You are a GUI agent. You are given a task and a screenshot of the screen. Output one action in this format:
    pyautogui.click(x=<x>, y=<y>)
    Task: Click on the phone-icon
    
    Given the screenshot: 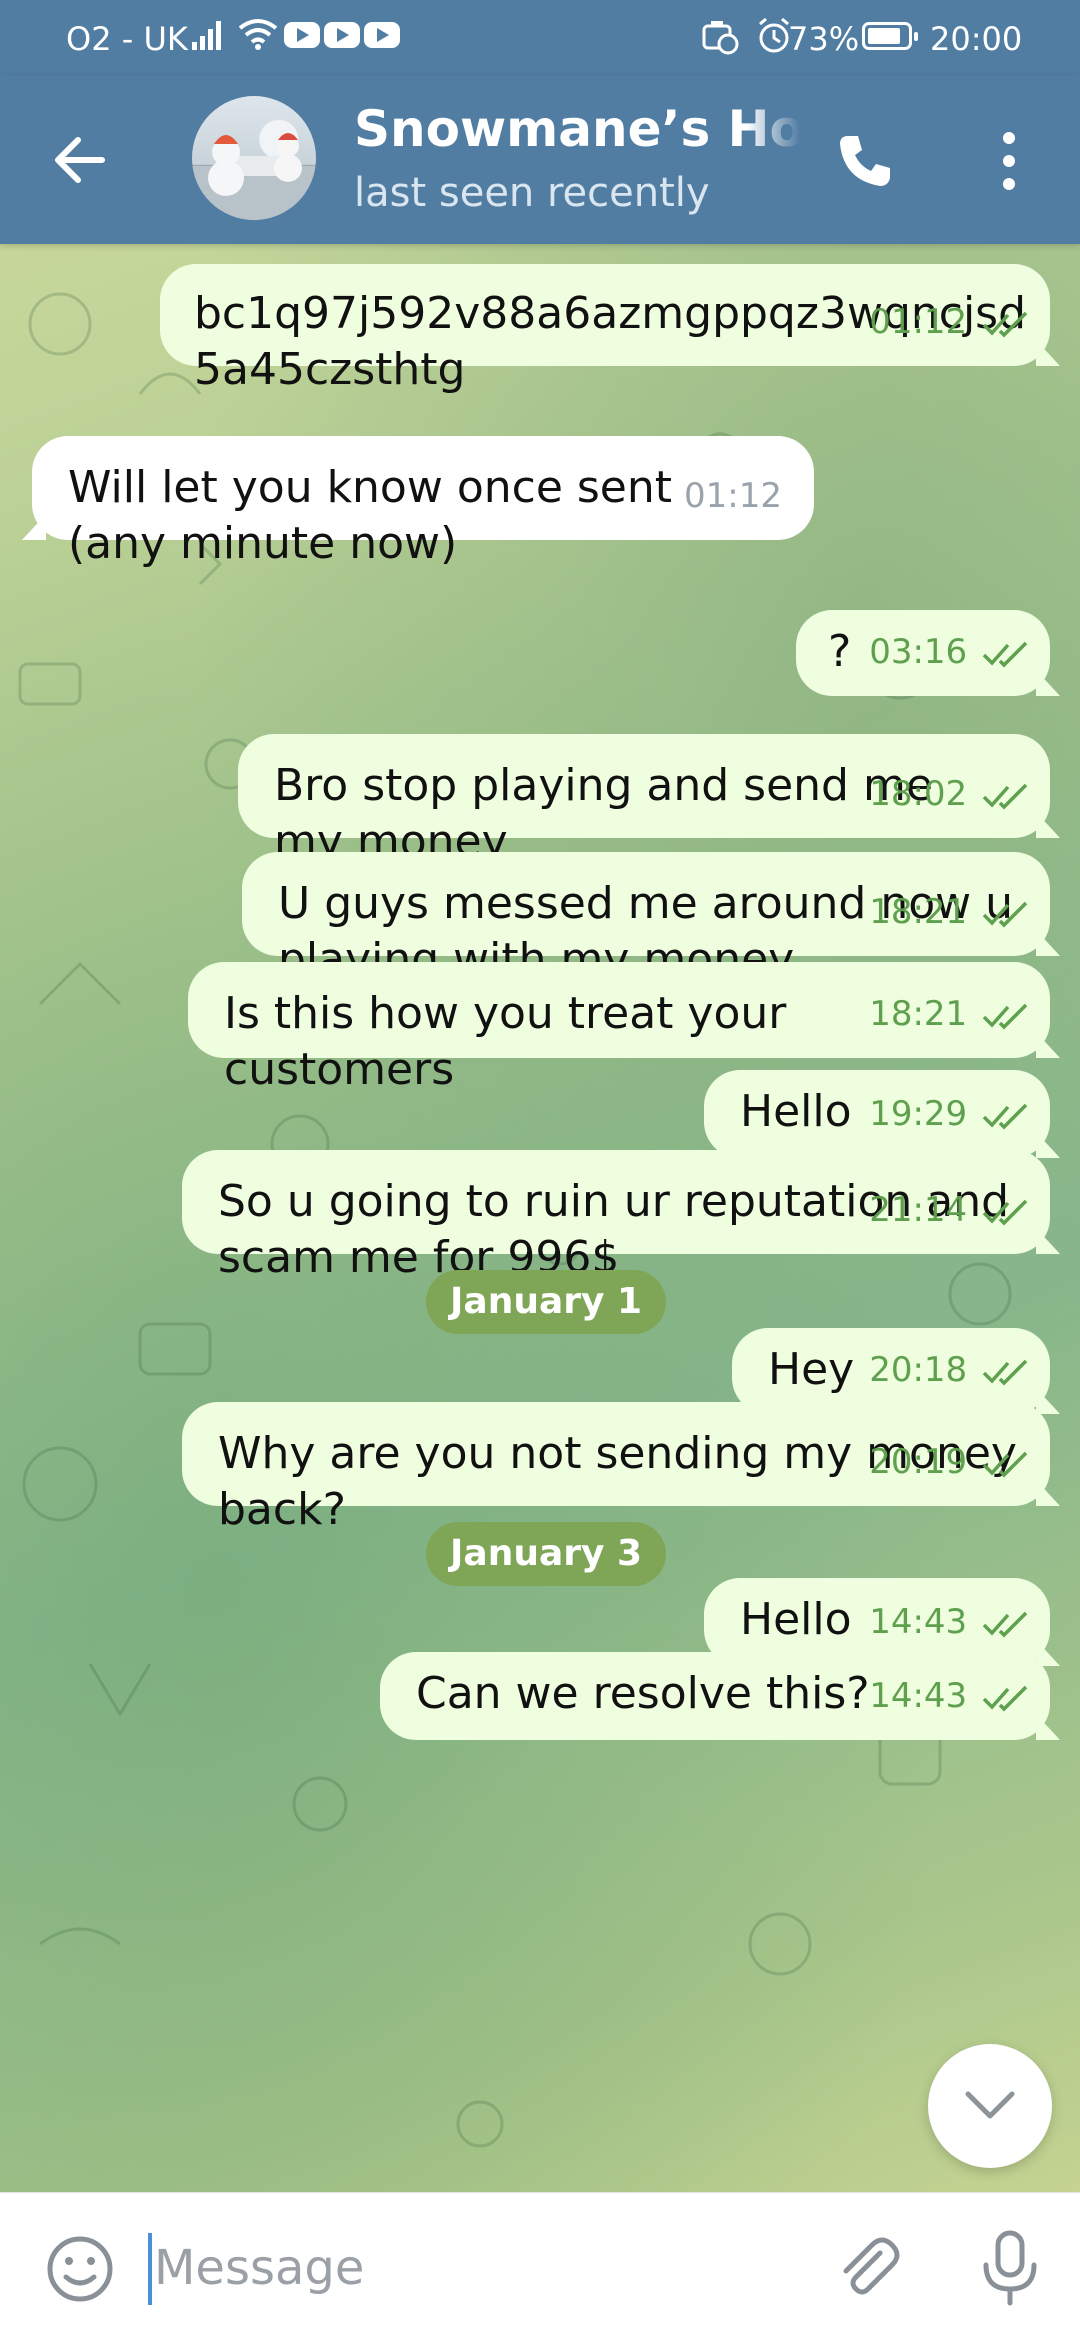 What is the action you would take?
    pyautogui.click(x=865, y=161)
    